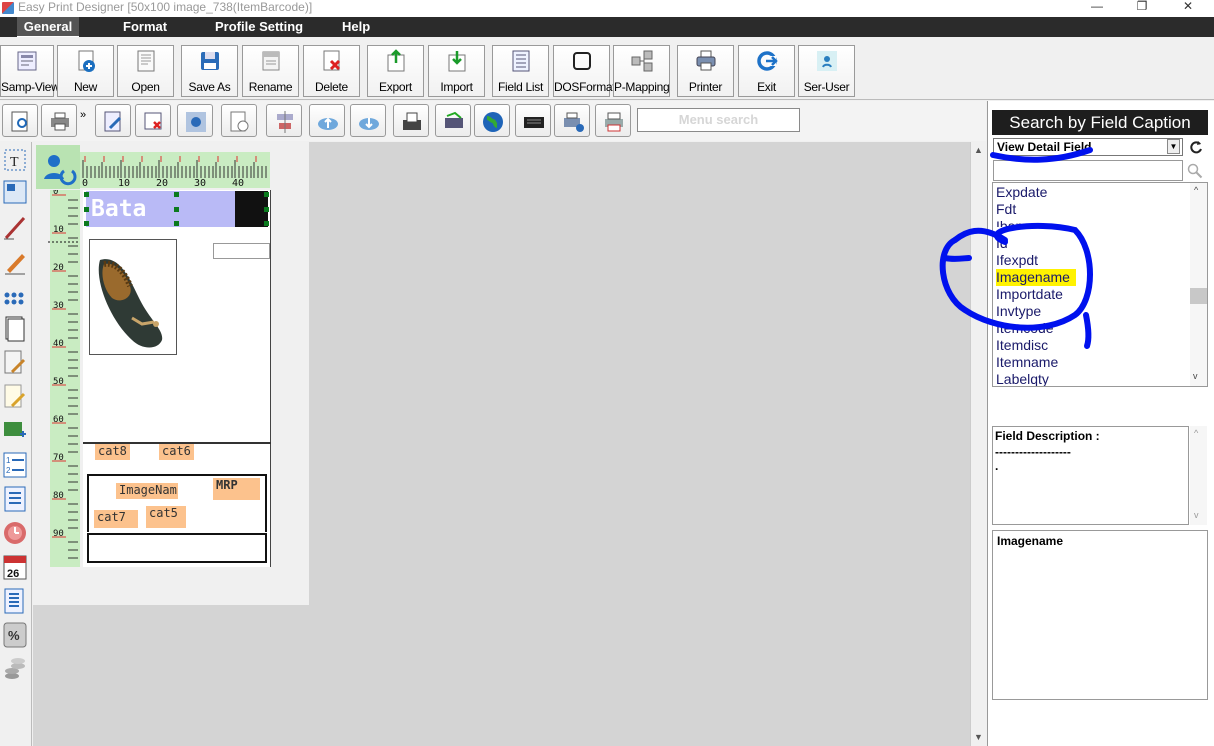 This screenshot has width=1214, height=746. Describe the element at coordinates (15, 669) in the screenshot. I see `coins-icon` at that location.